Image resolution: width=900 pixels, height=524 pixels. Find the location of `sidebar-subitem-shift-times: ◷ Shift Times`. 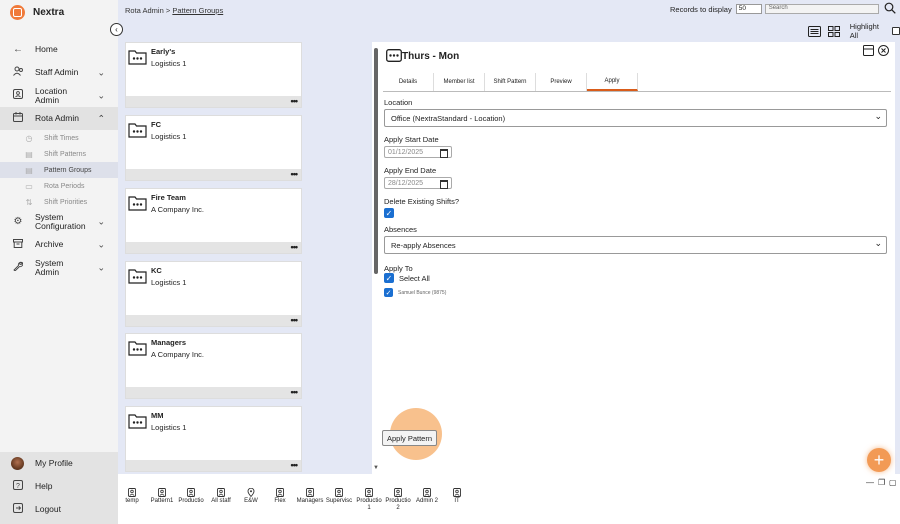

sidebar-subitem-shift-times: ◷ Shift Times is located at coordinates (59, 138).